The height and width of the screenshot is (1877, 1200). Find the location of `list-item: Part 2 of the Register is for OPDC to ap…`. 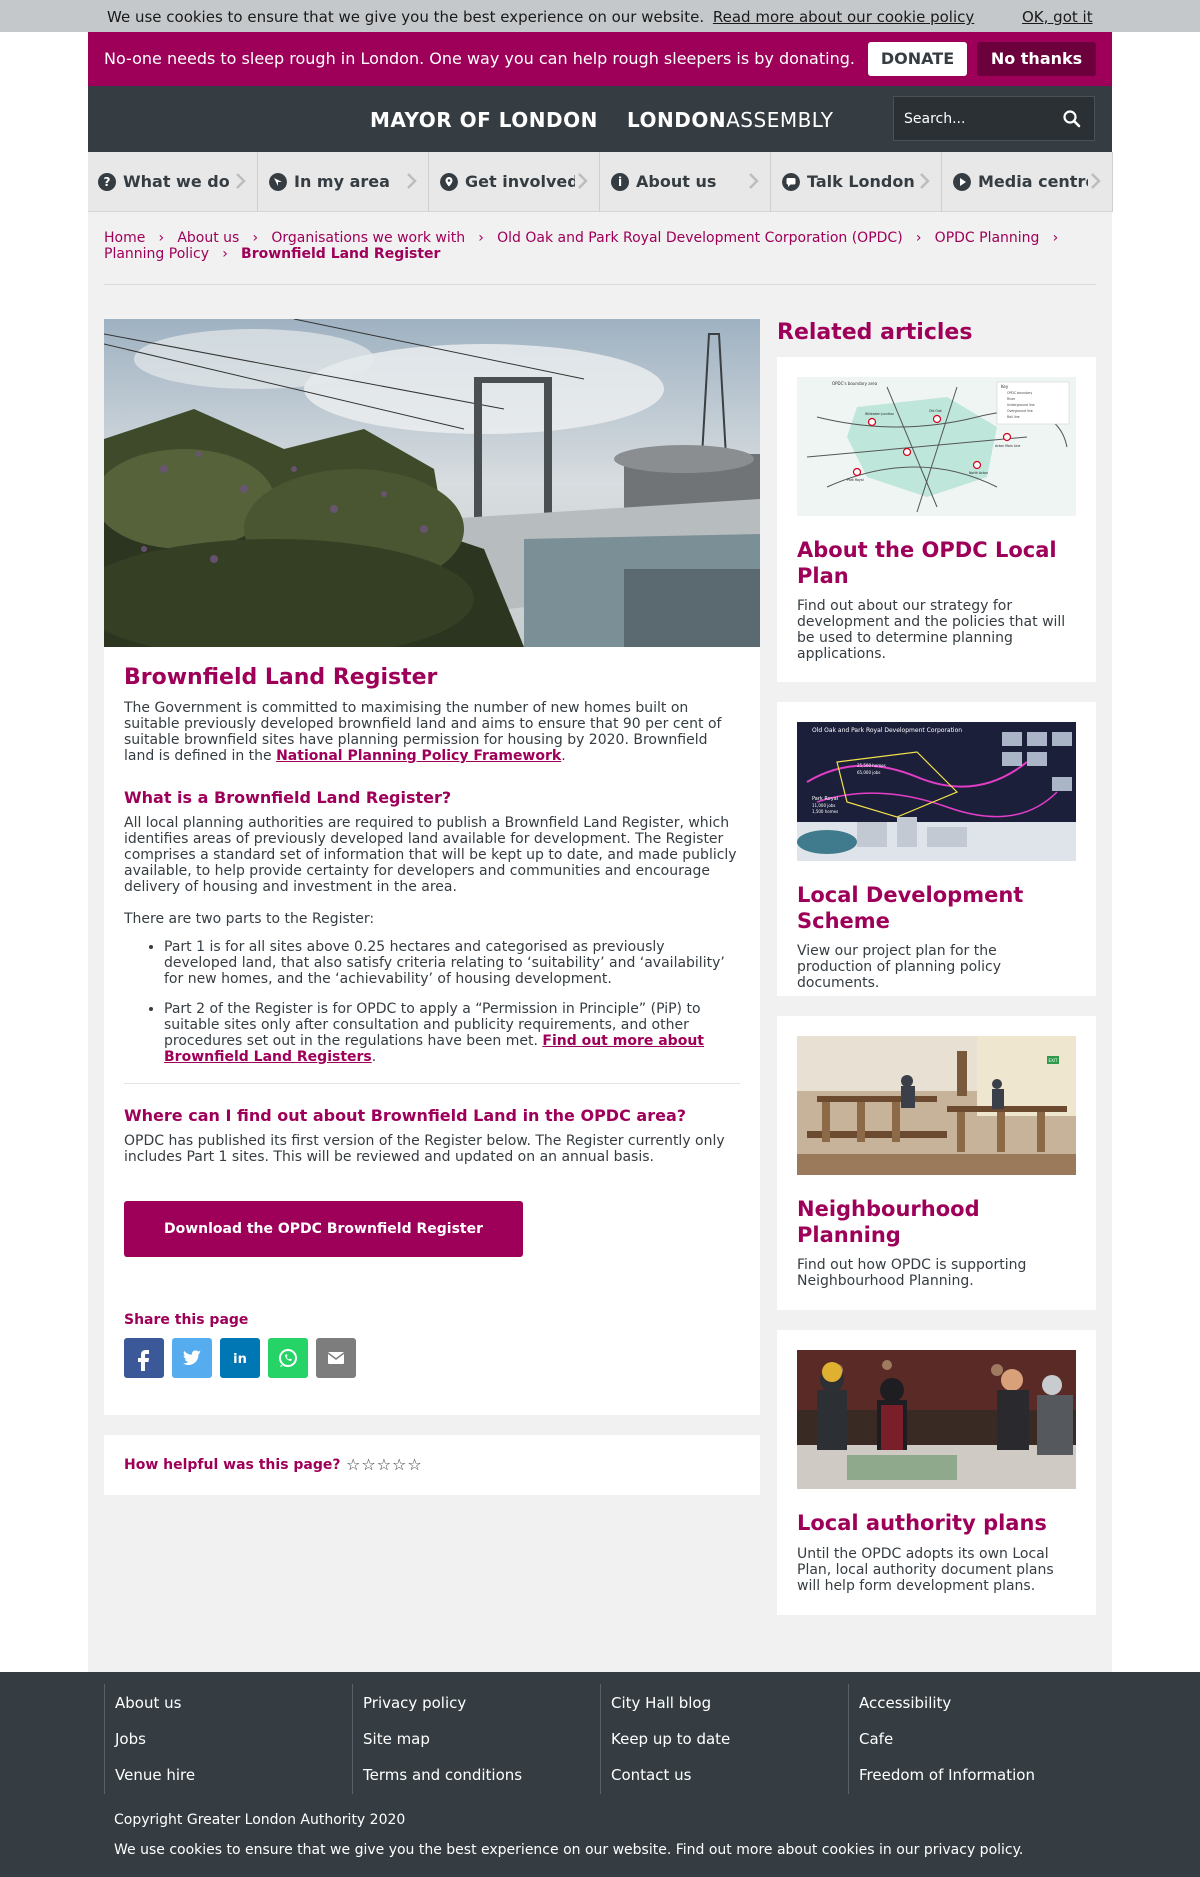

list-item: Part 2 of the Register is for OPDC to ap… is located at coordinates (452, 1033).